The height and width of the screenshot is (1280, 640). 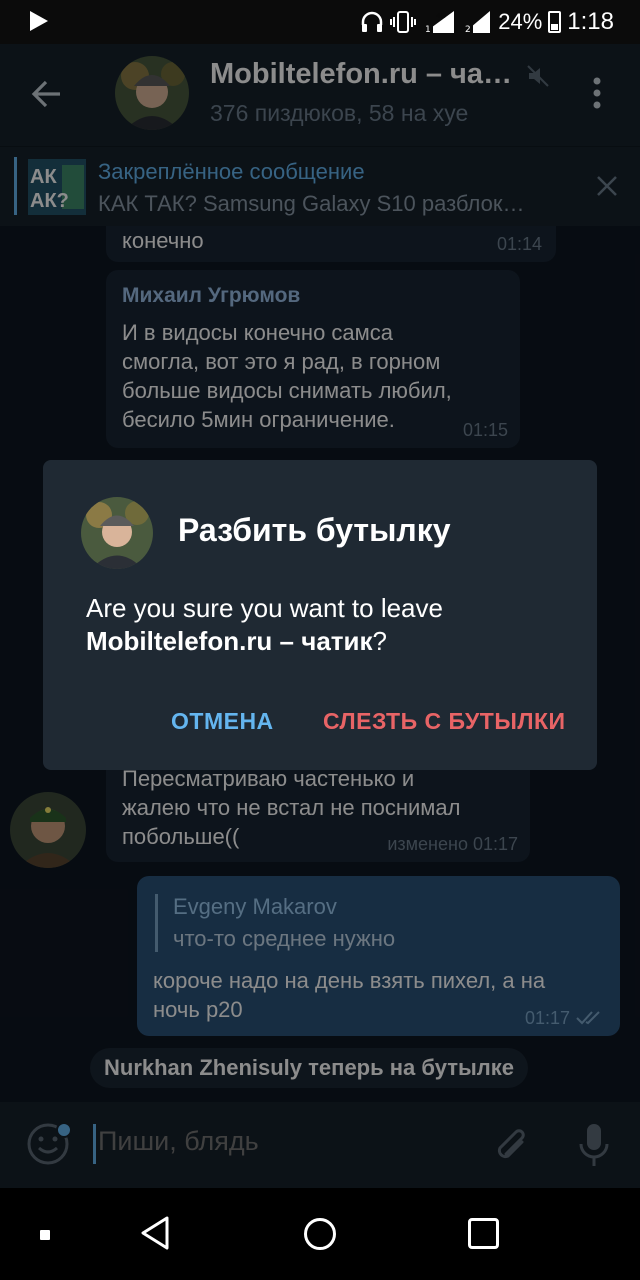 I want to click on signal-sim2-icon: 2, so click(x=477, y=22).